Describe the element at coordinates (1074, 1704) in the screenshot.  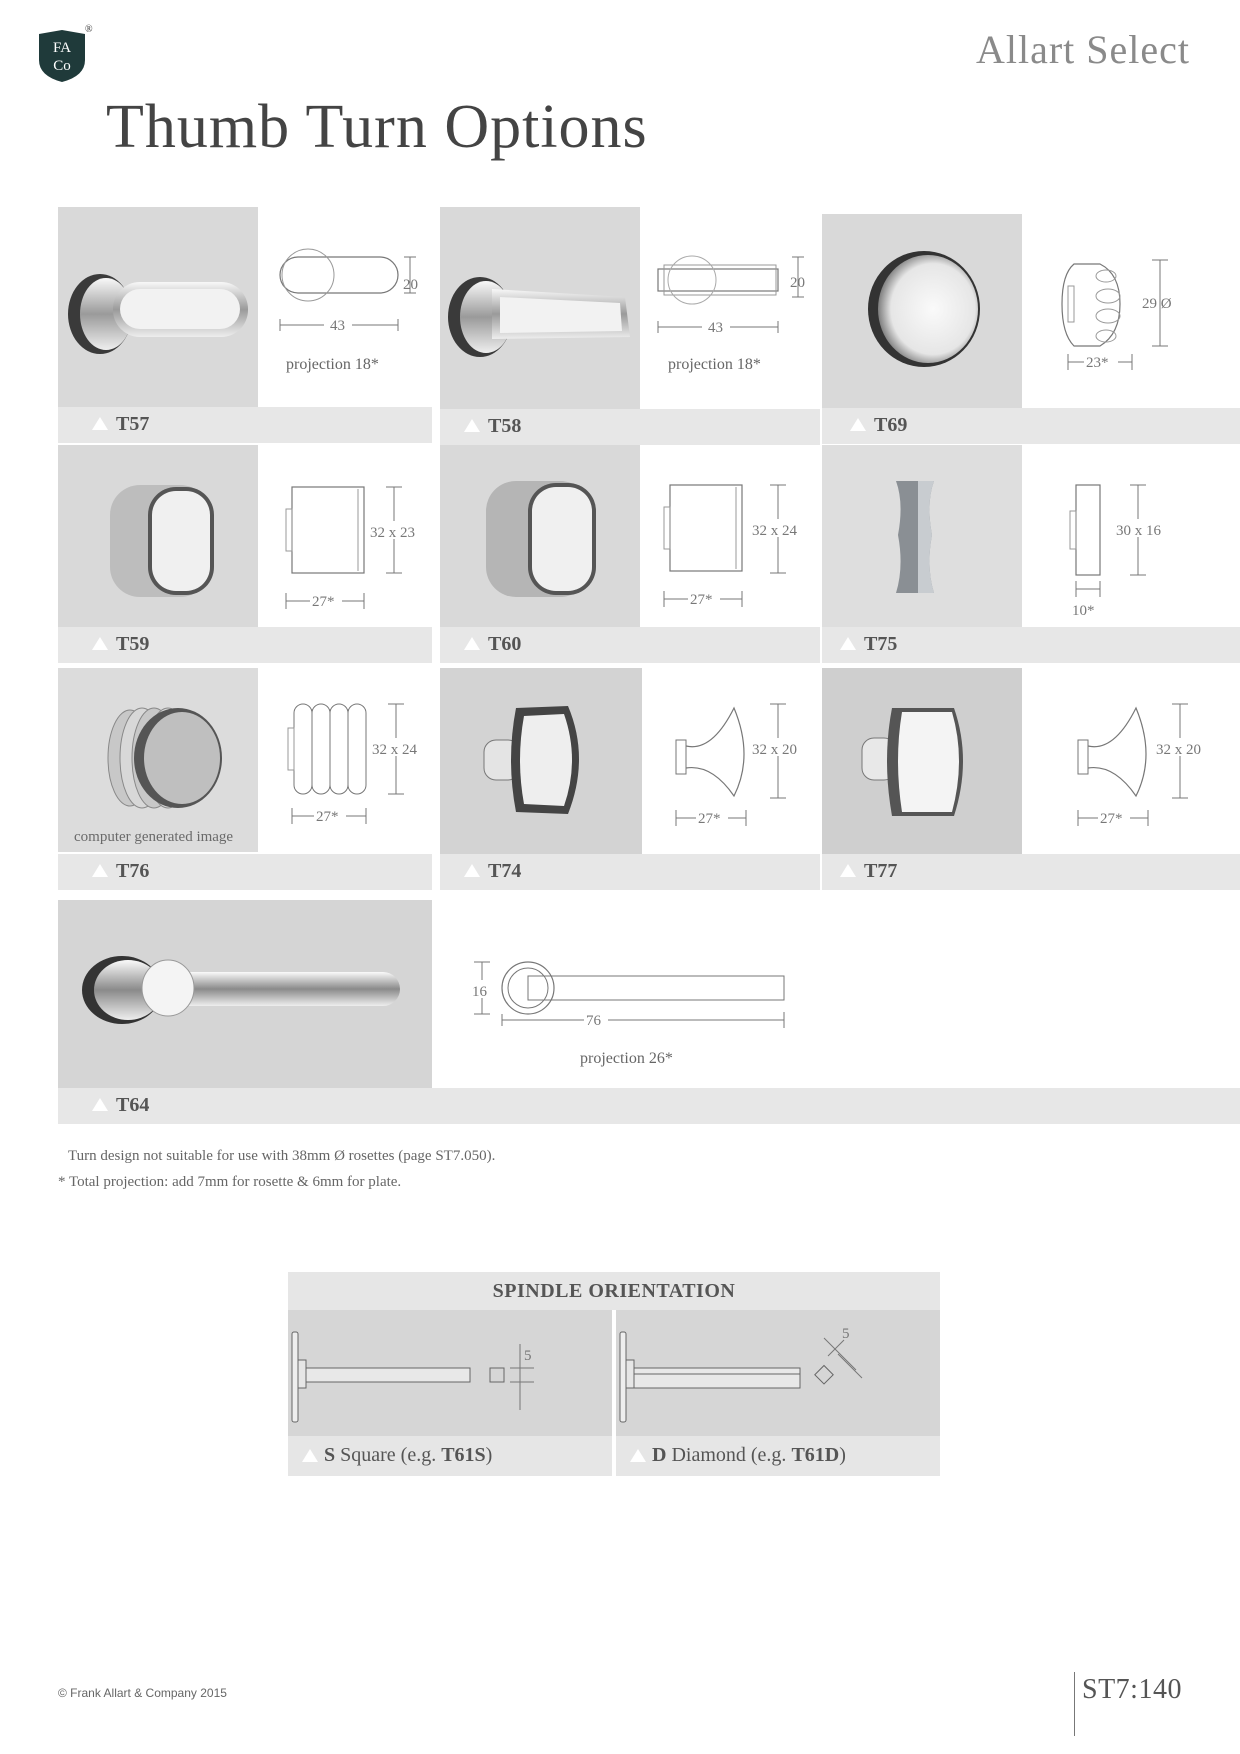
I see `page-divider` at that location.